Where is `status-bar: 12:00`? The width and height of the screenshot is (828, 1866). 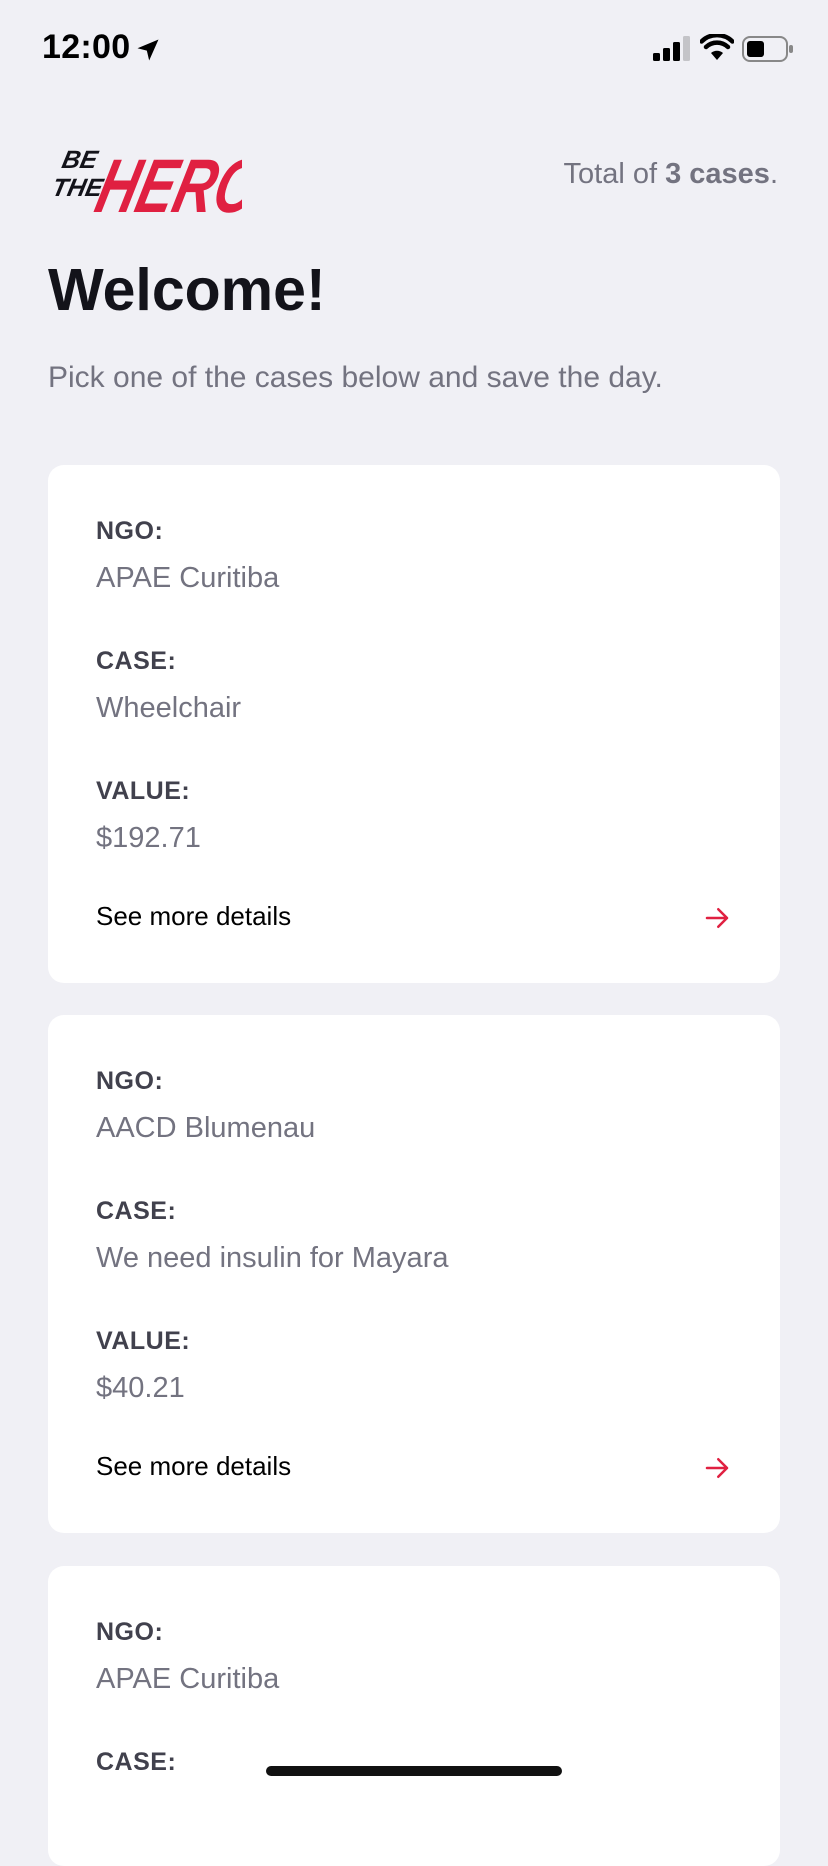
status-bar: 12:00 is located at coordinates (414, 50).